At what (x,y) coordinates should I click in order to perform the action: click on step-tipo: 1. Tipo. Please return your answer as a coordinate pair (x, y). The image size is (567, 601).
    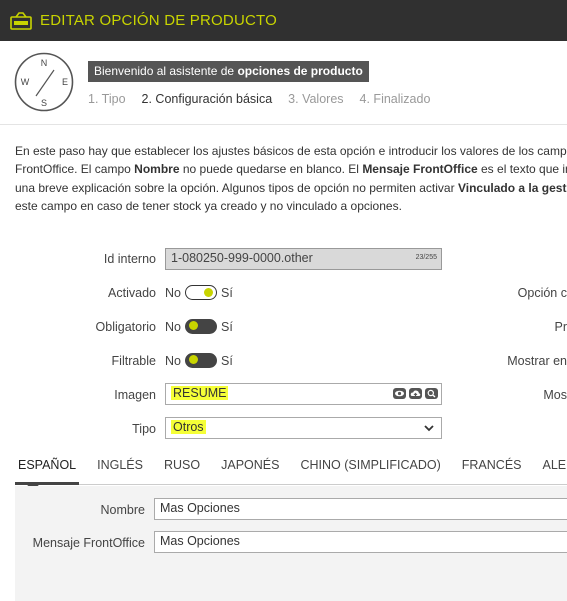
    Looking at the image, I should click on (107, 99).